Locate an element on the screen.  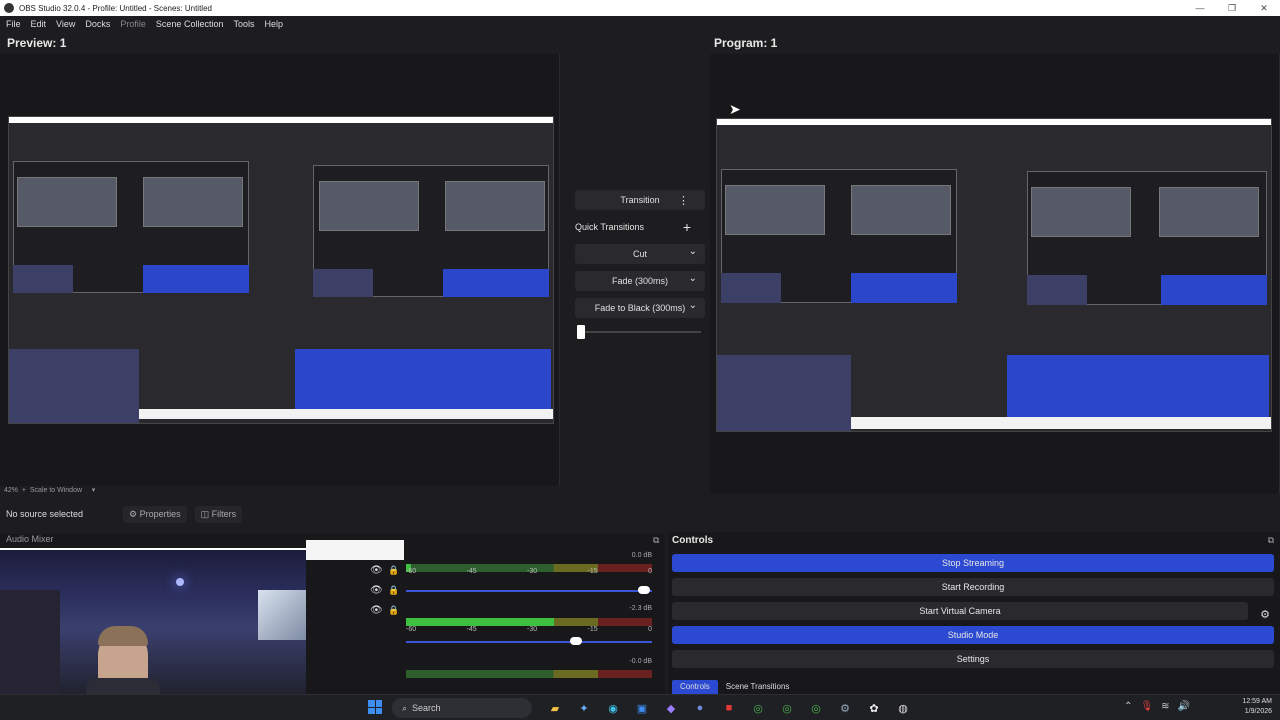
settings-button: Settings is located at coordinates (973, 659).